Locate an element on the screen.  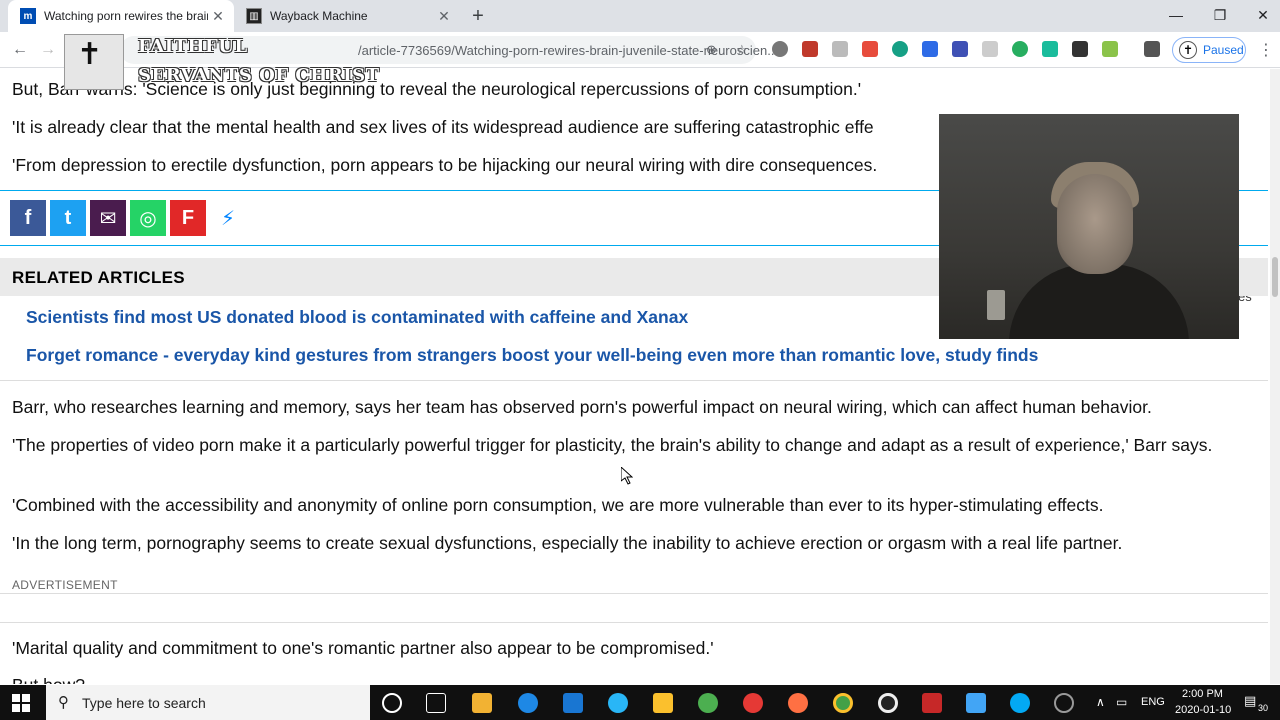
channel-logo: ✝ is located at coordinates (94, 62).